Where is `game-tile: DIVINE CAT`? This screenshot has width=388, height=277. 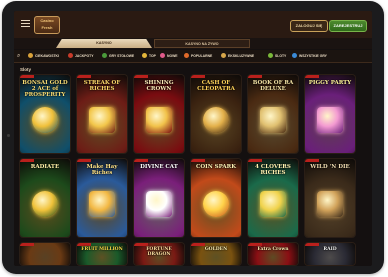
game-tile: DIVINE CAT is located at coordinates (159, 198).